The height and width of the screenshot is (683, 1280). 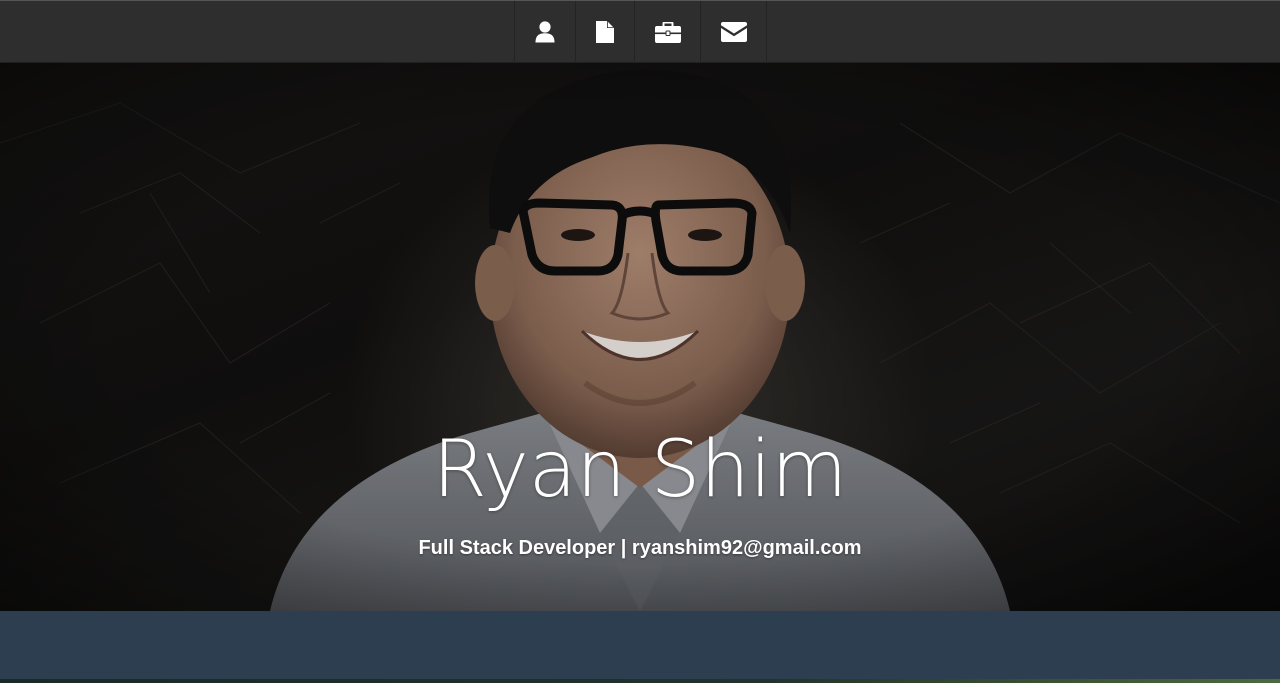 I want to click on envelope-icon, so click(x=733, y=32).